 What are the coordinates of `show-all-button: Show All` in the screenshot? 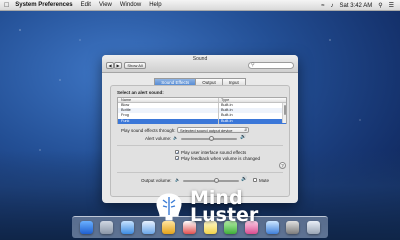 It's located at (135, 65).